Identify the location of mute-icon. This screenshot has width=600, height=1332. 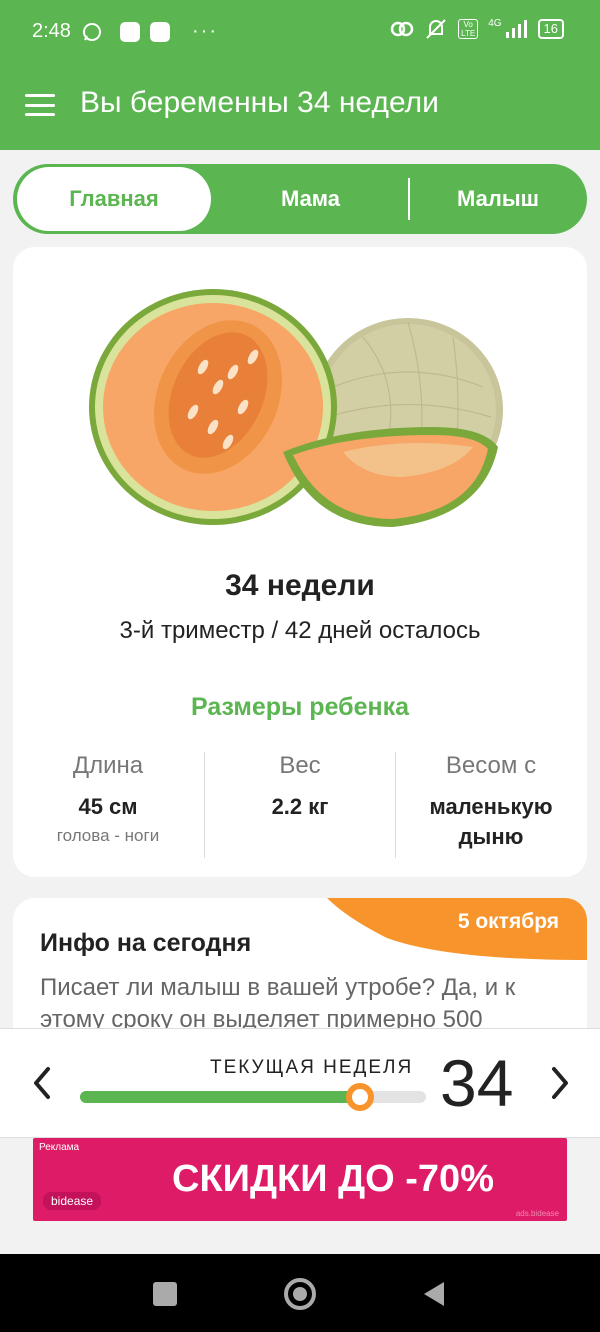
(436, 29).